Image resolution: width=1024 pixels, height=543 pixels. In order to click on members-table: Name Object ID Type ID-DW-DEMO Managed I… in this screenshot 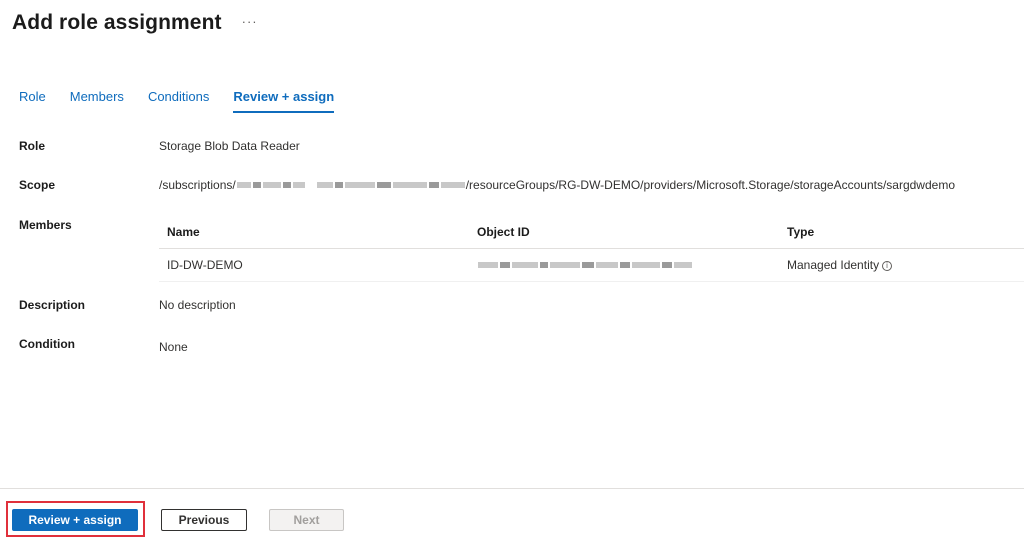, I will do `click(591, 248)`.